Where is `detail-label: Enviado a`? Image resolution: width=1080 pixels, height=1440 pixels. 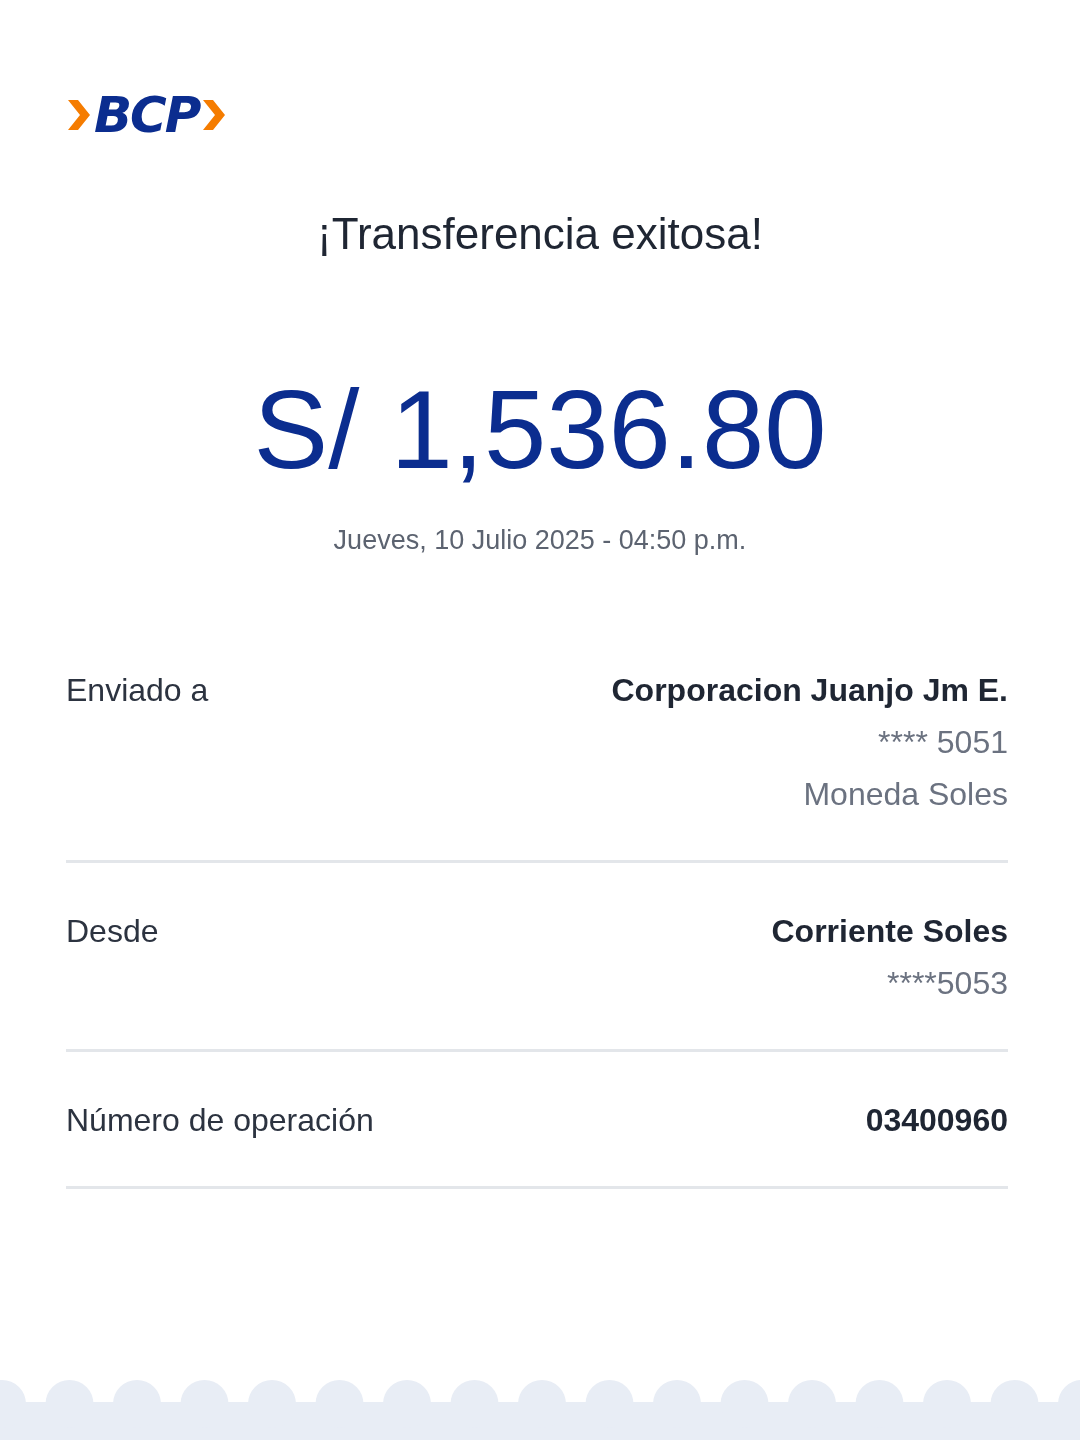
detail-label: Enviado a is located at coordinates (137, 690).